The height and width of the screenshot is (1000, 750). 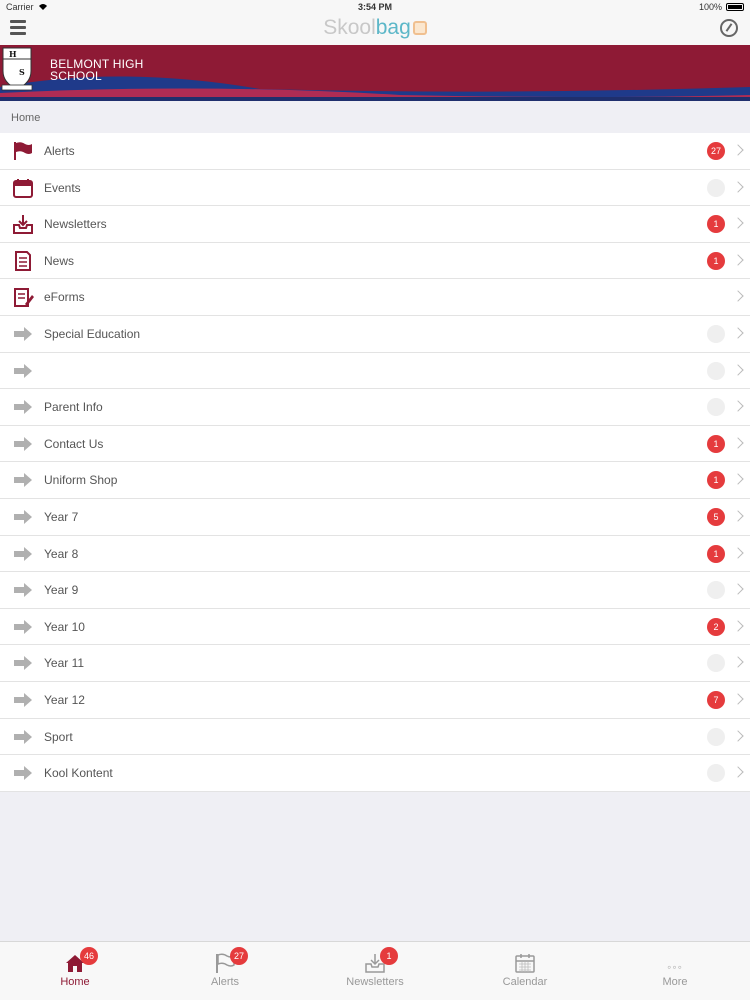 I want to click on brand-part2: bag, so click(x=393, y=27).